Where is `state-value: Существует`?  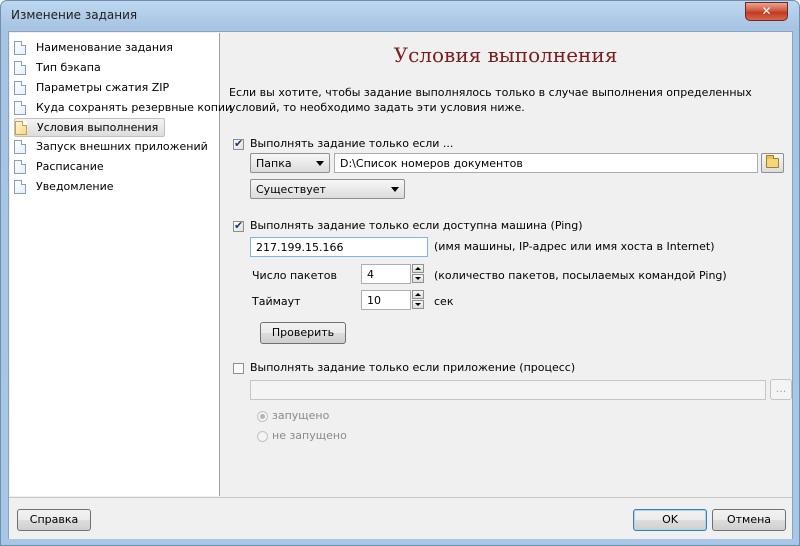 state-value: Существует is located at coordinates (291, 189).